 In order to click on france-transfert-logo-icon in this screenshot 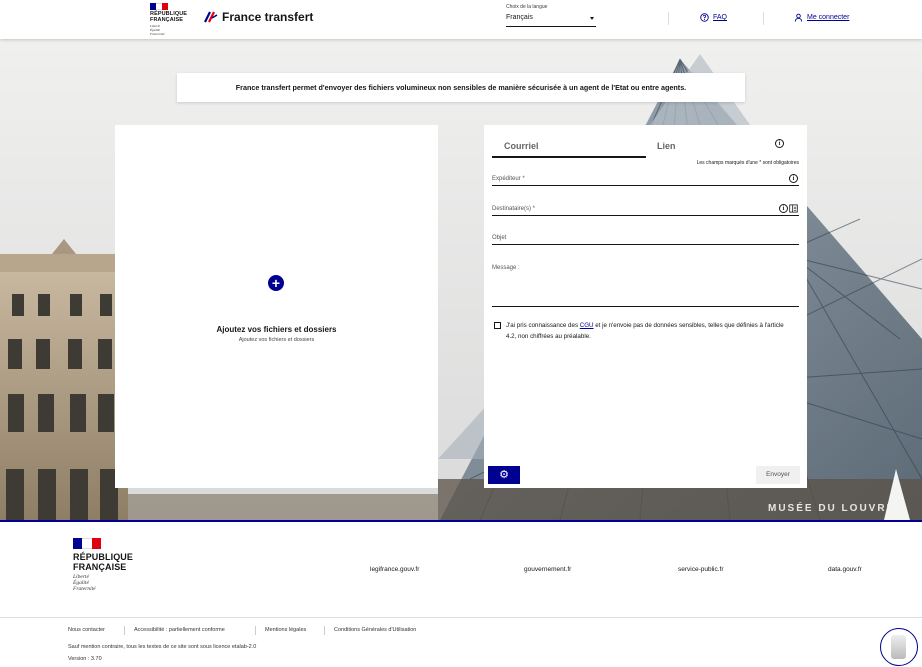, I will do `click(211, 17)`.